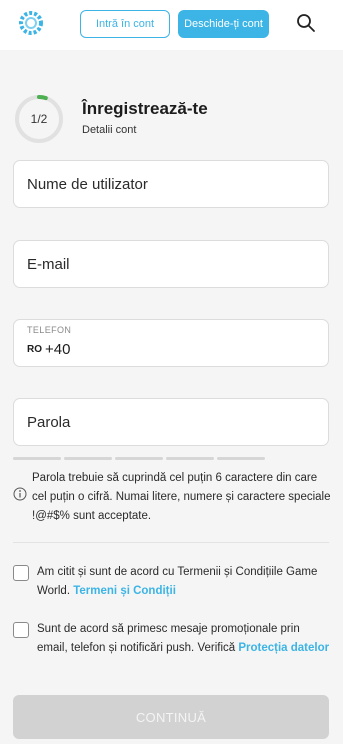 This screenshot has height=744, width=343. I want to click on divider, so click(171, 542).